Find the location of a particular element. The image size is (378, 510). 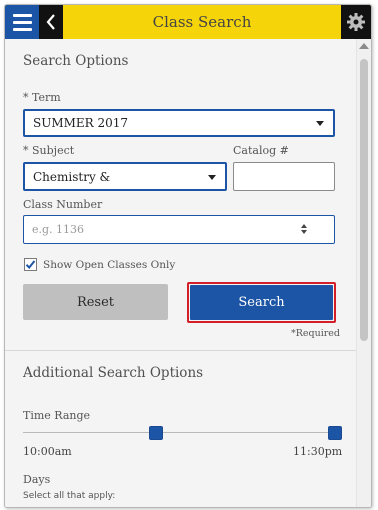

settings-button is located at coordinates (356, 22).